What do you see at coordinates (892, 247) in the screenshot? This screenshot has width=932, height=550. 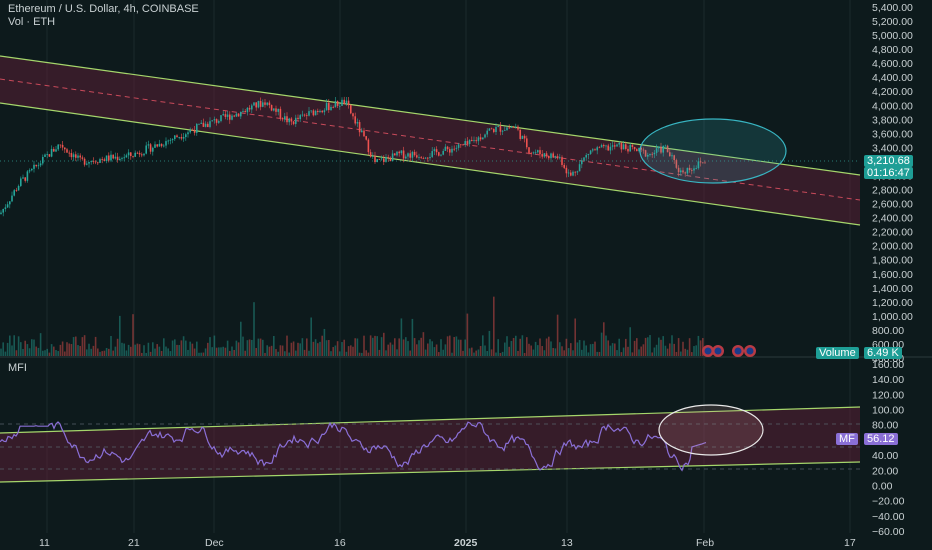 I see `price-axis-label: 2,000.00` at bounding box center [892, 247].